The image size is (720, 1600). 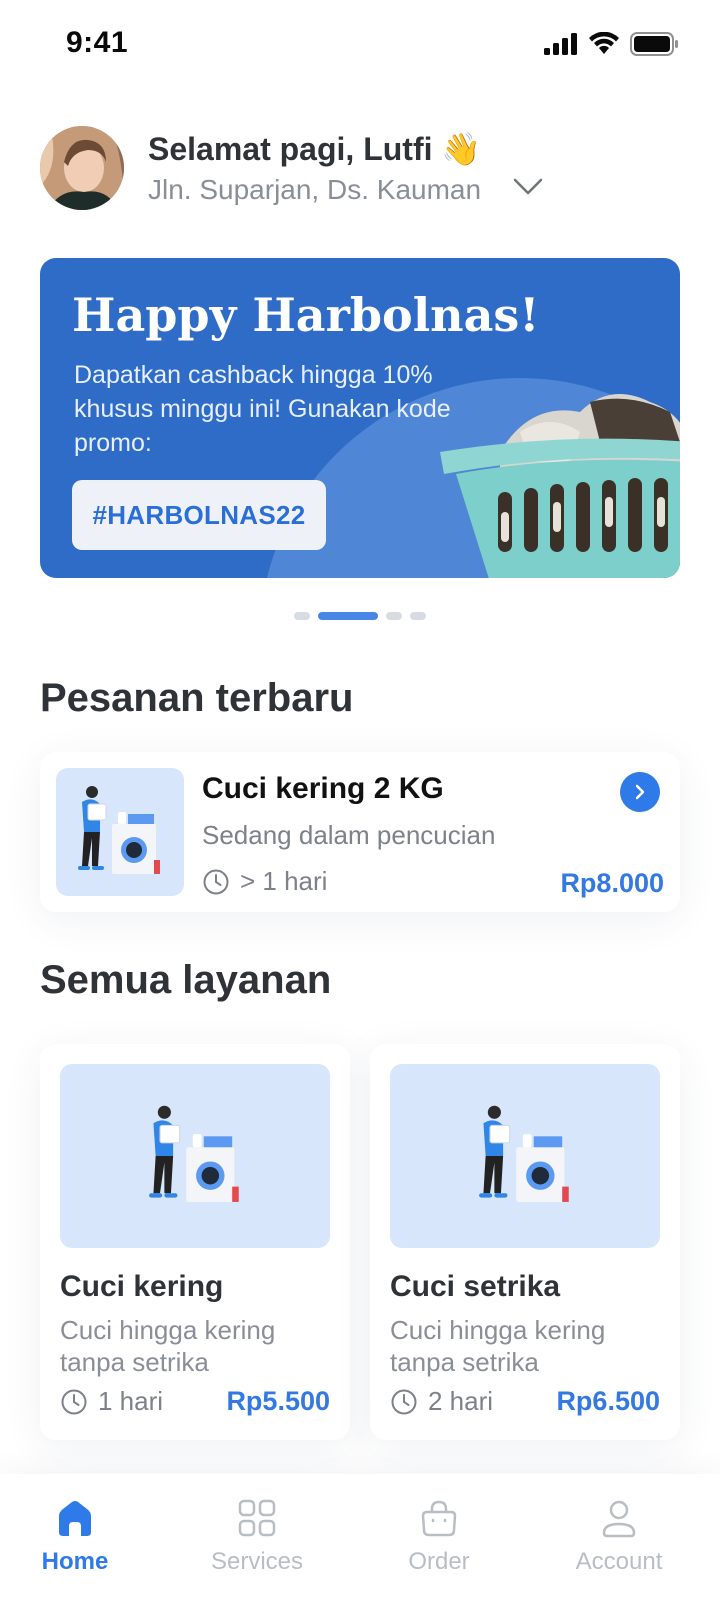 I want to click on order-duration: > 1 hari, so click(x=264, y=881).